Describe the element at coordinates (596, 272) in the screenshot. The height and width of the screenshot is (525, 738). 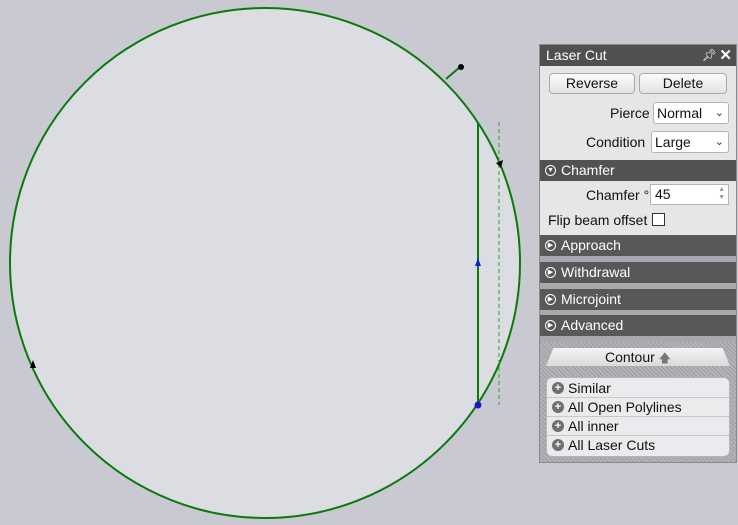
I see `withdrawal-section-label: Withdrawal` at that location.